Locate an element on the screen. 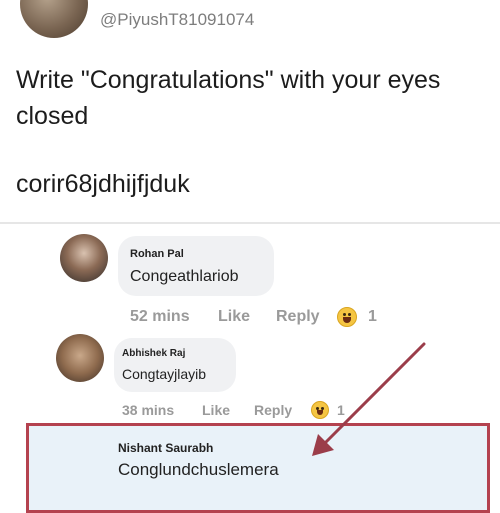  comment-bubble: Abhishek Raj Congtayjlayib is located at coordinates (175, 365).